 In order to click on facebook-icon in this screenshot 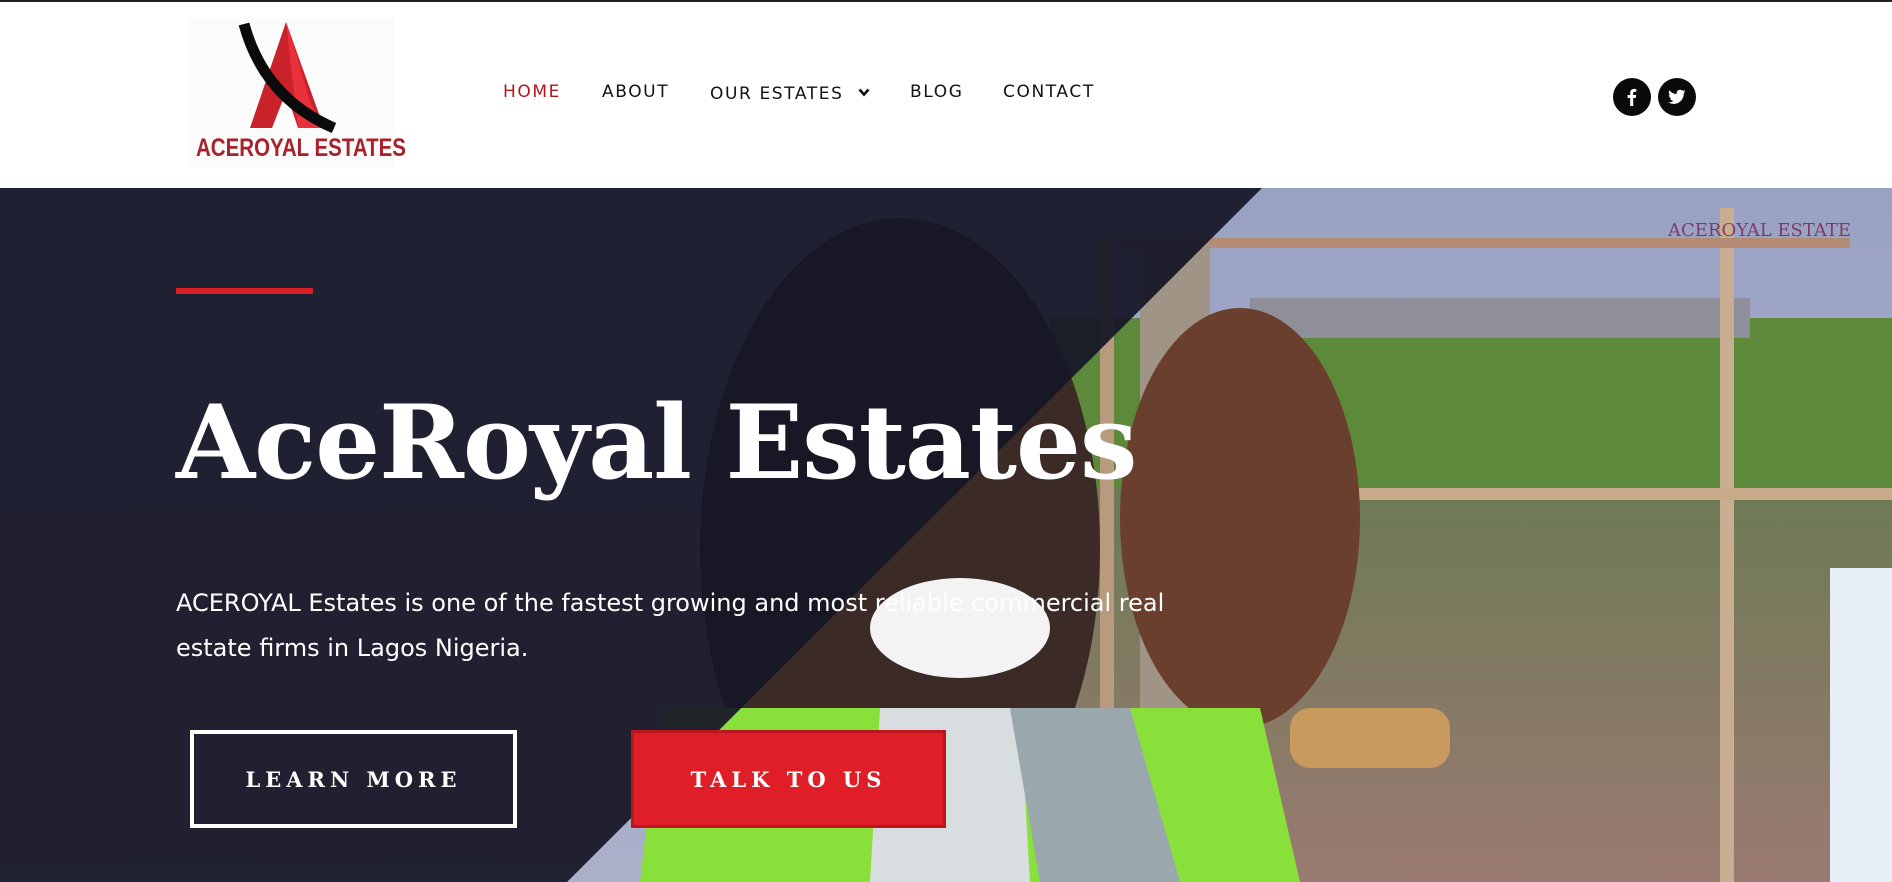, I will do `click(1632, 97)`.